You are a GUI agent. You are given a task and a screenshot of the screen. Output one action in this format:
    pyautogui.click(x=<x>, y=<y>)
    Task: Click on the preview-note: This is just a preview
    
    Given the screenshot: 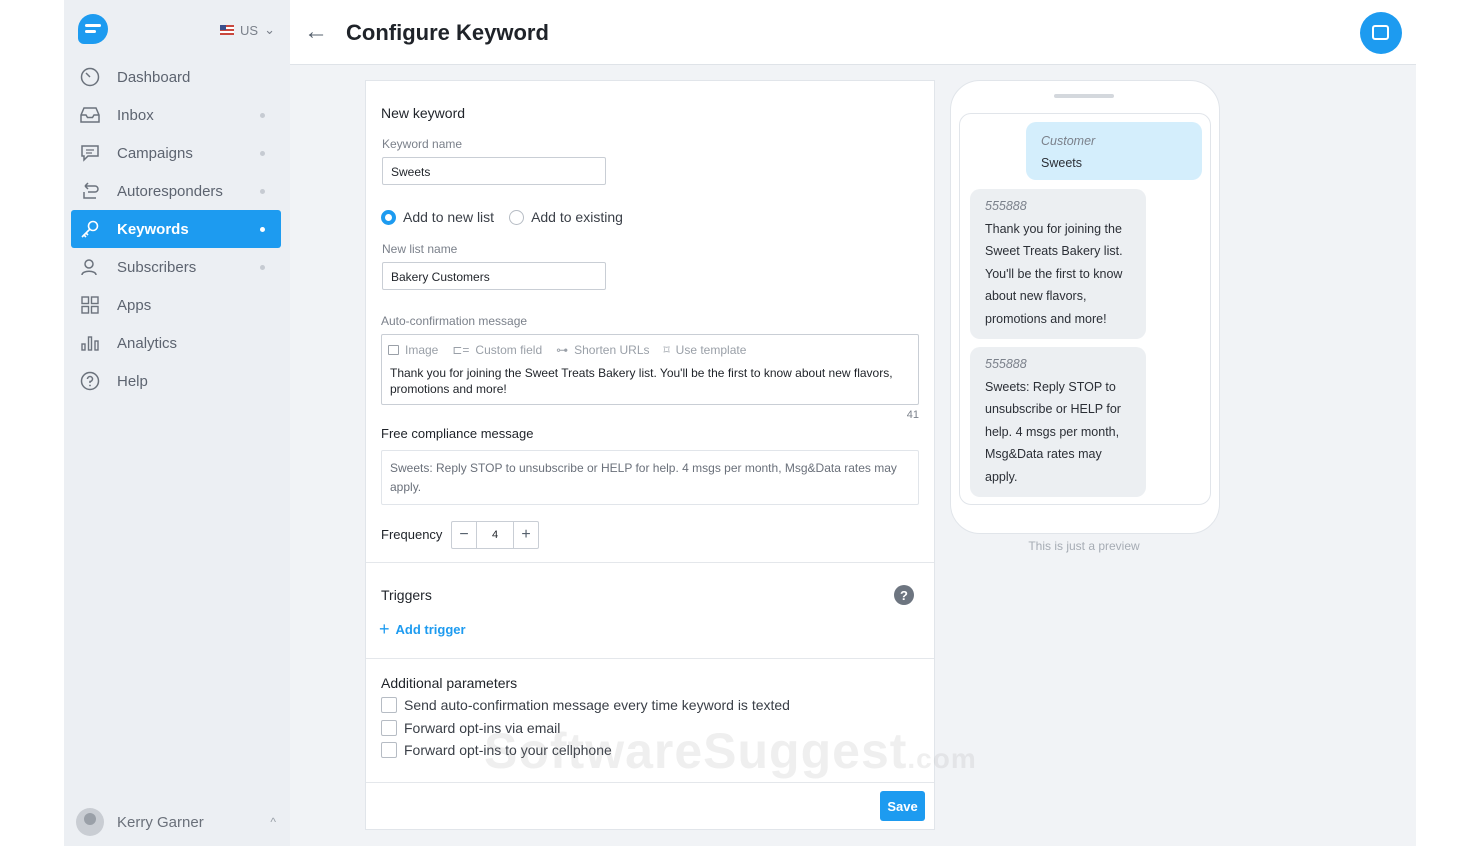 What is the action you would take?
    pyautogui.click(x=1084, y=546)
    